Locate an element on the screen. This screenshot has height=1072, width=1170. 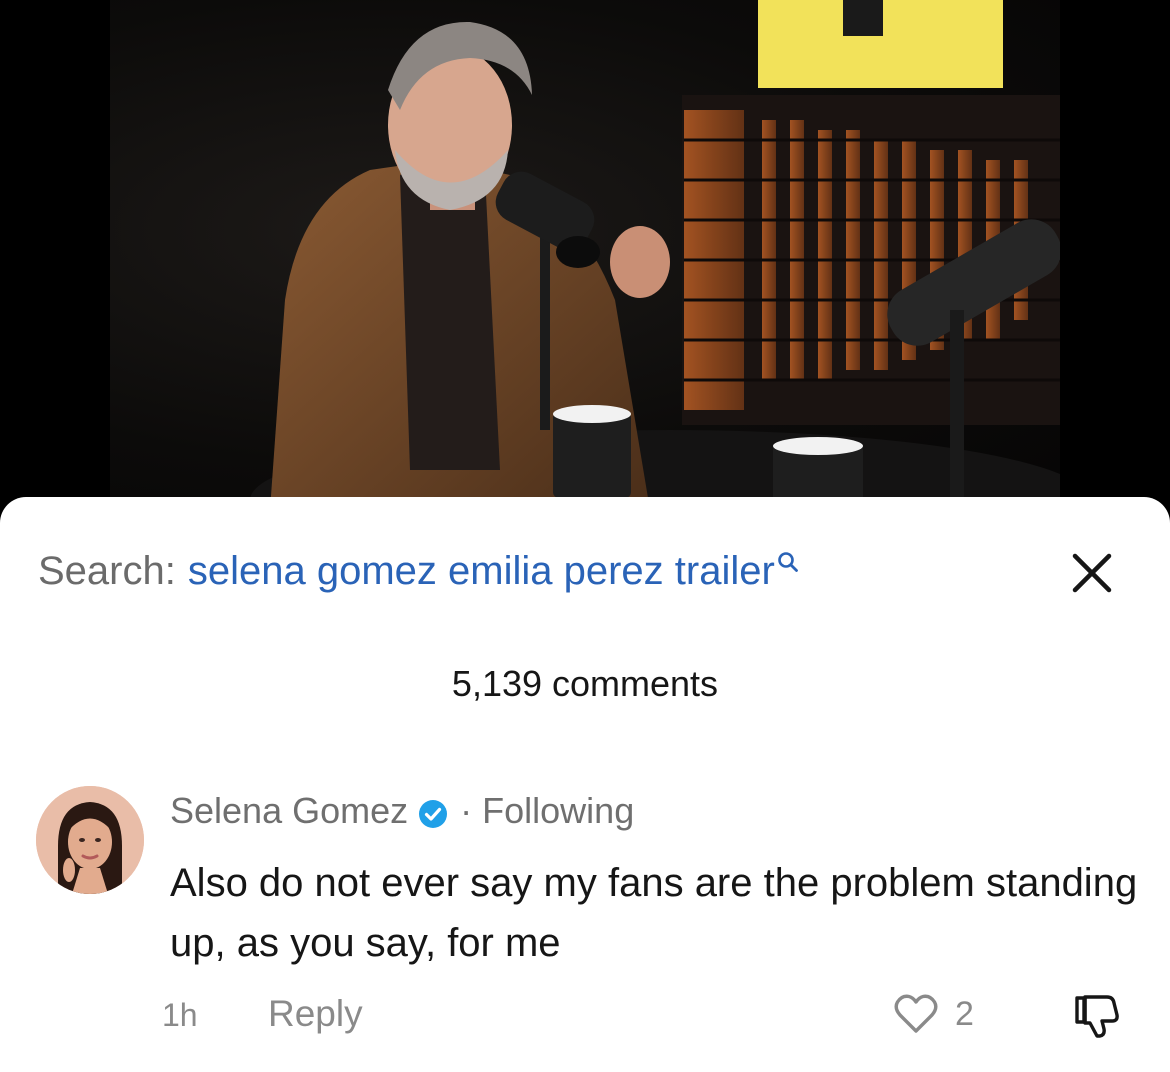
comment-meta: Selena Gomez · Following is located at coordinates (402, 811).